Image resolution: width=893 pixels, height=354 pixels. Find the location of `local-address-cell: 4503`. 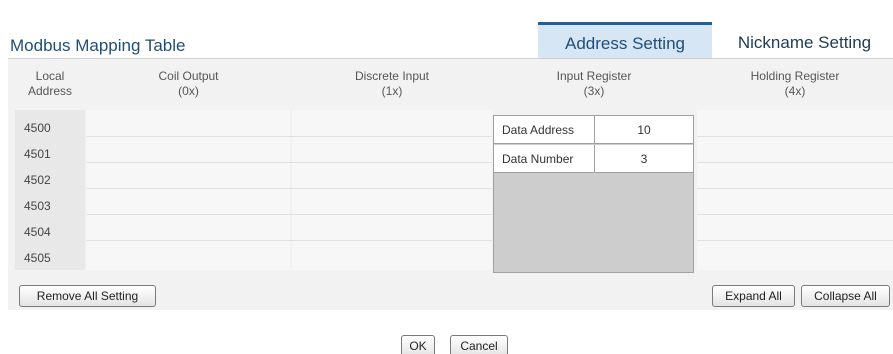

local-address-cell: 4503 is located at coordinates (37, 206).